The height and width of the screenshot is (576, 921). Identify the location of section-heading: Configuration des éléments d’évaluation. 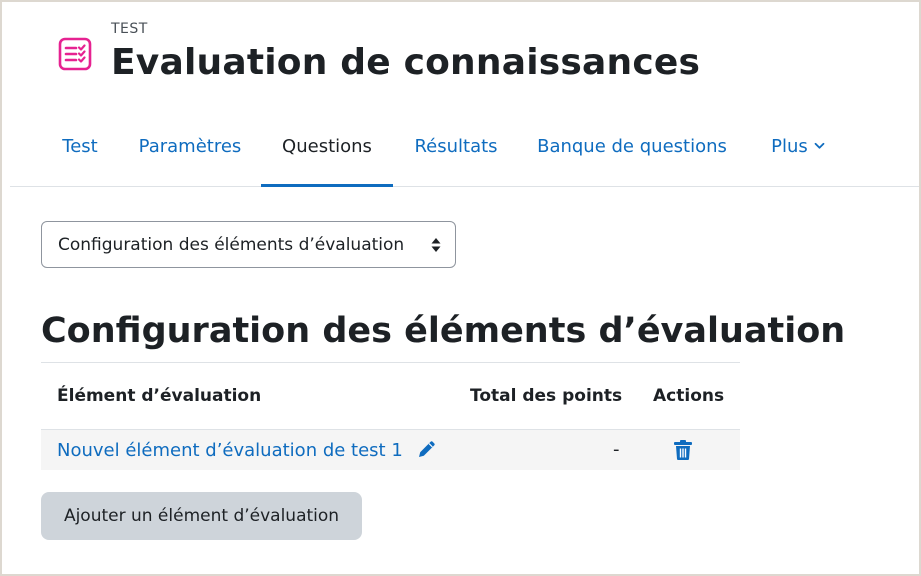
(443, 331).